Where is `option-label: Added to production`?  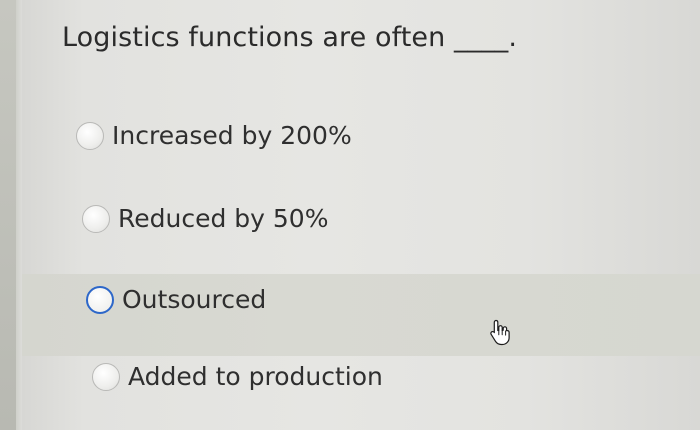 option-label: Added to production is located at coordinates (255, 376).